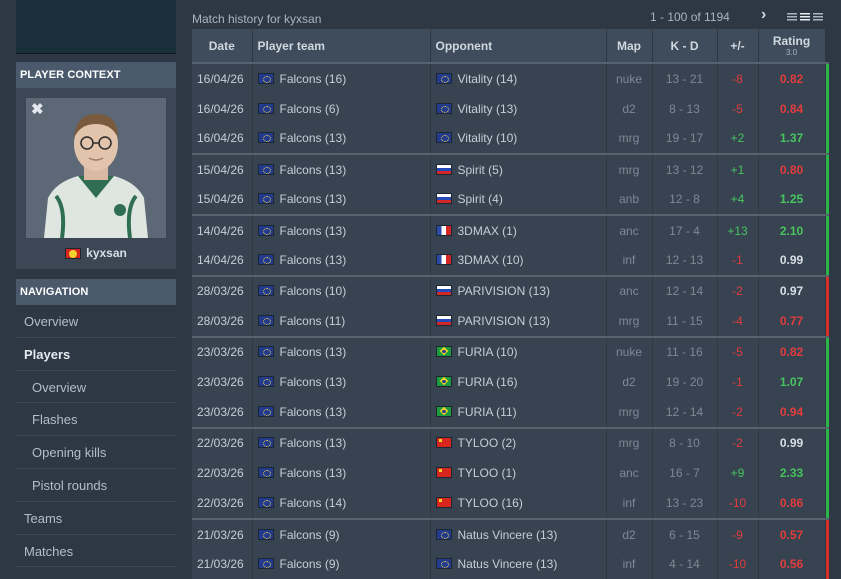 This screenshot has height=579, width=841. I want to click on cell-player-team: Falcons (6), so click(341, 108).